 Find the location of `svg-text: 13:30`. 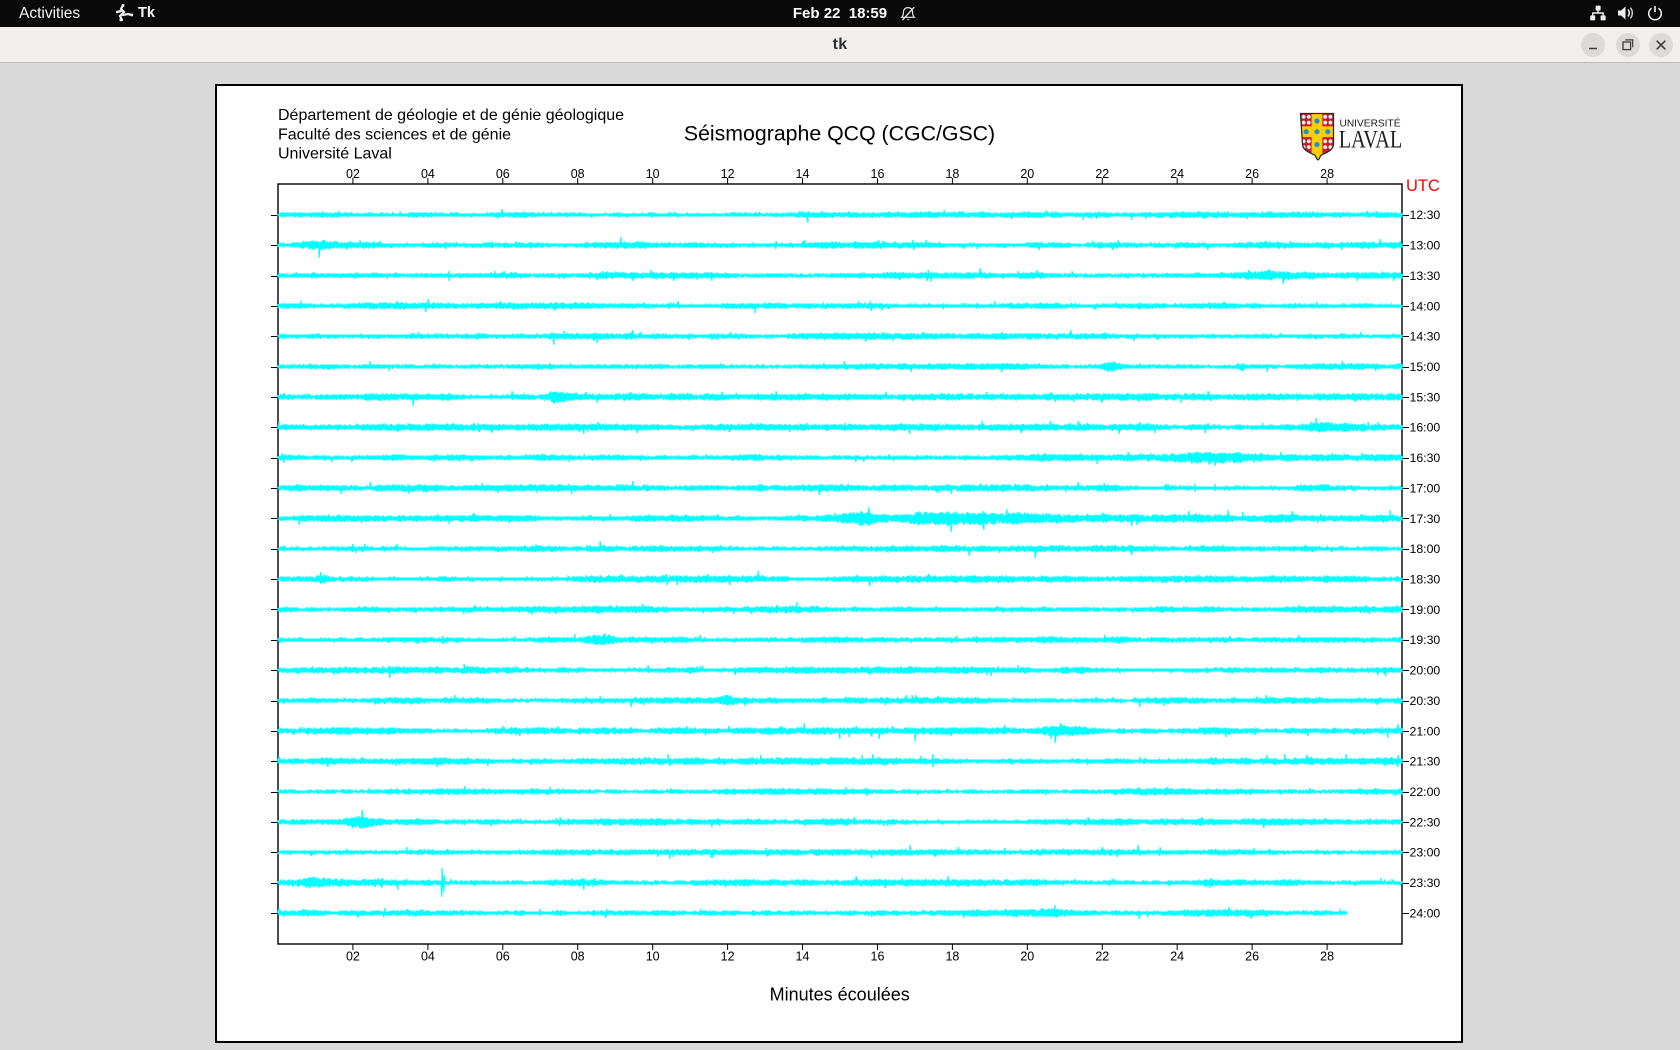

svg-text: 13:30 is located at coordinates (1425, 276).